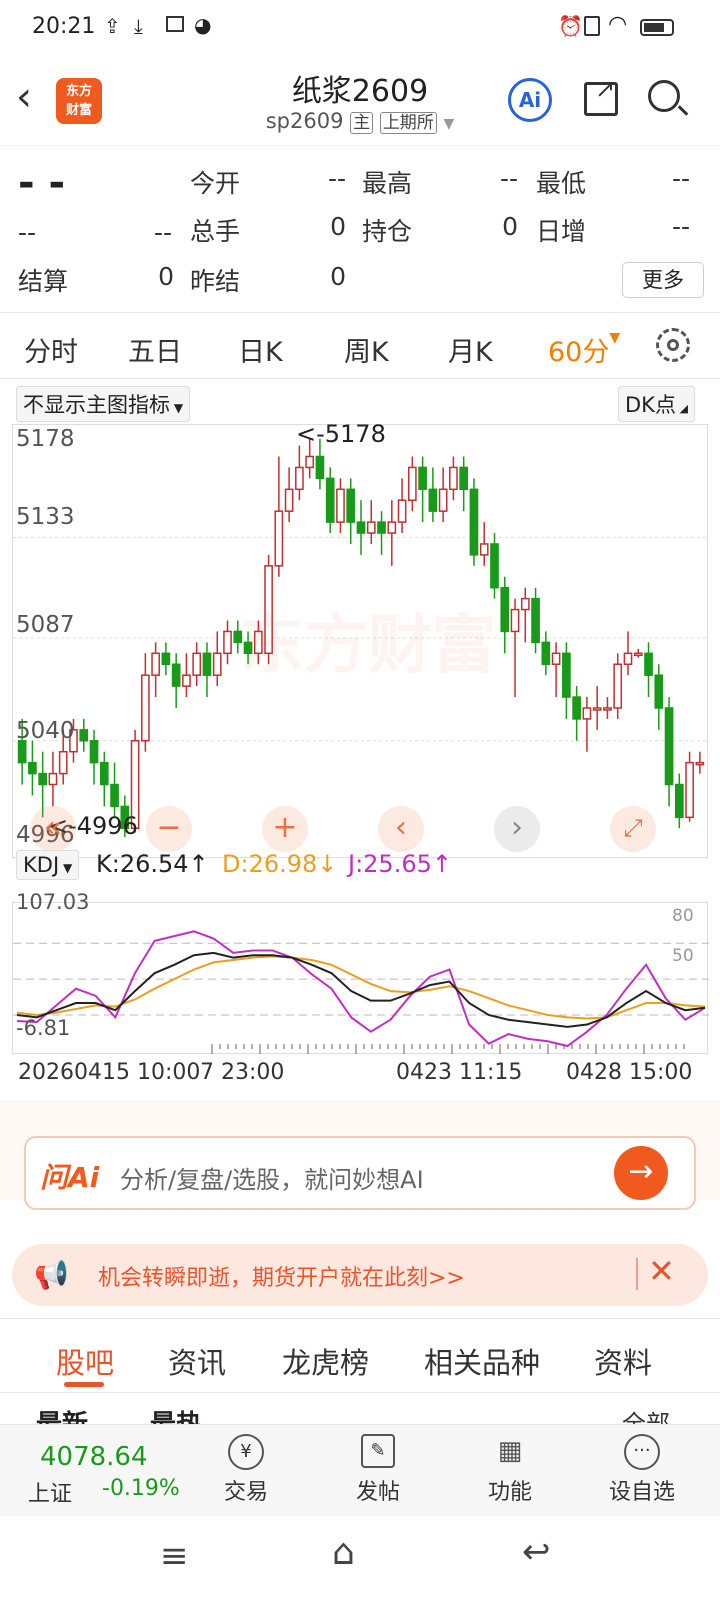 The height and width of the screenshot is (1600, 720). What do you see at coordinates (24, 97) in the screenshot?
I see `back-icon: ‹` at bounding box center [24, 97].